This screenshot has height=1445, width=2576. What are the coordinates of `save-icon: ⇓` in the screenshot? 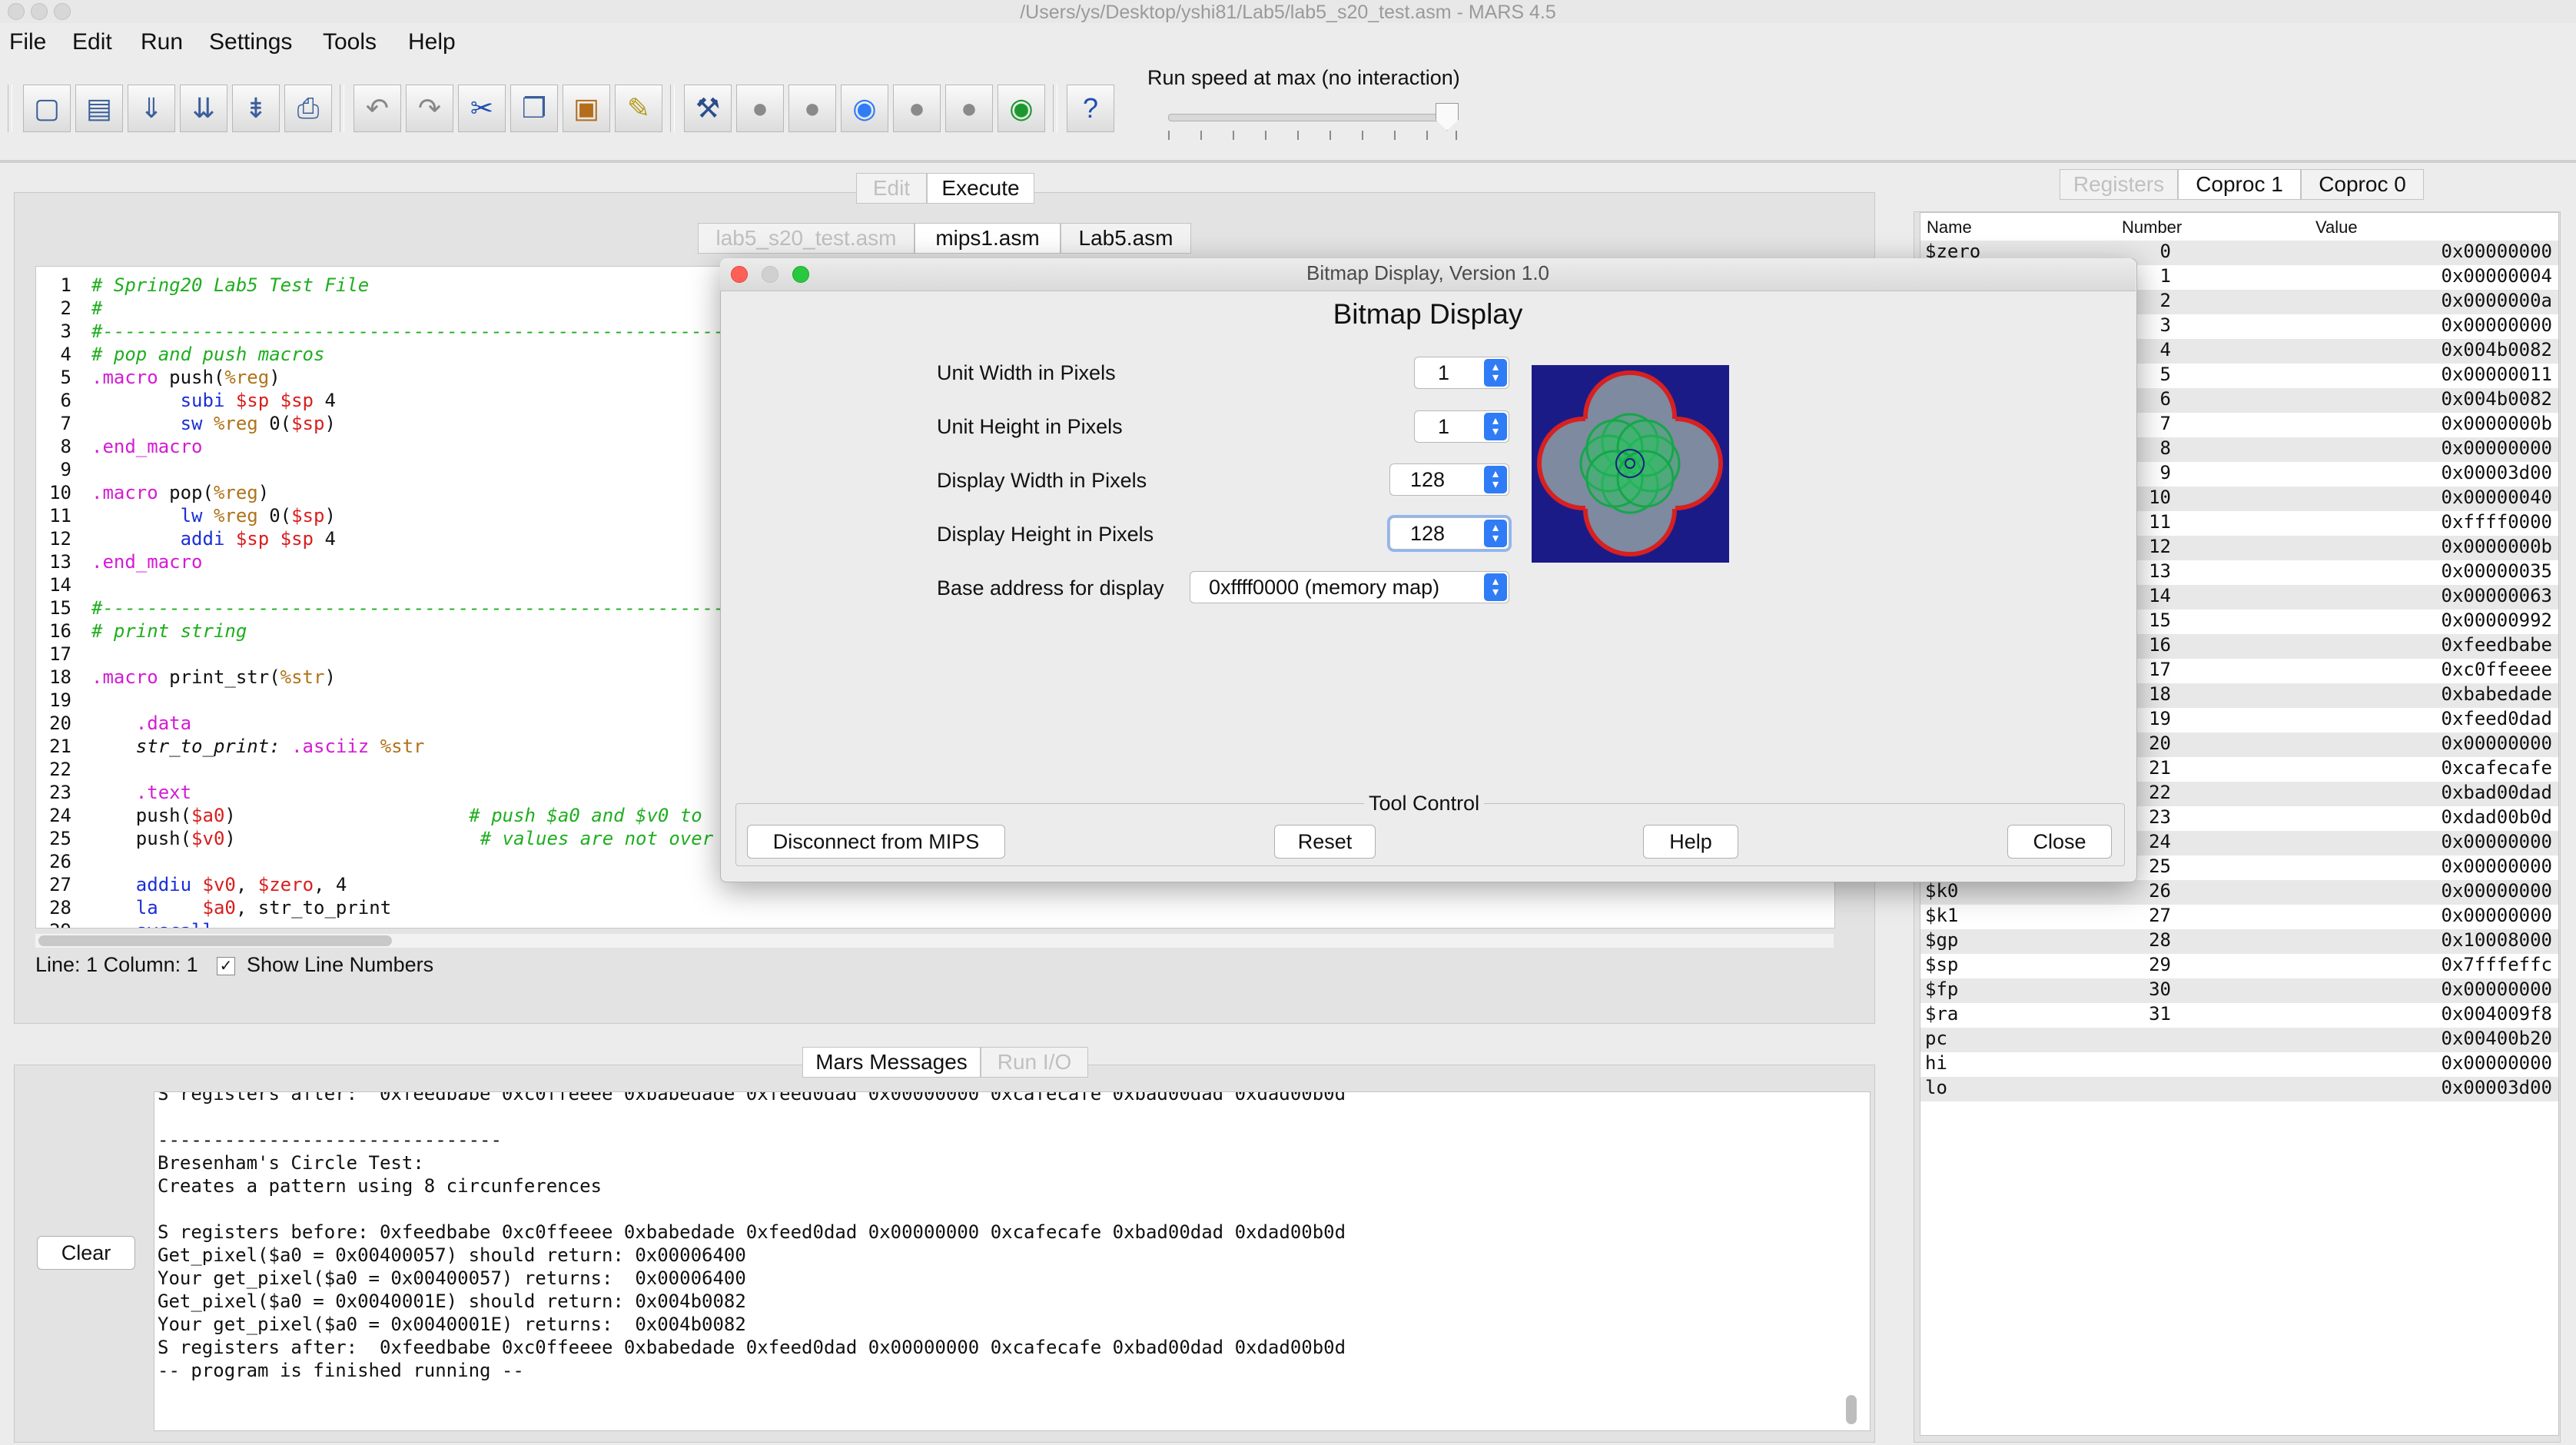 It's located at (151, 108).